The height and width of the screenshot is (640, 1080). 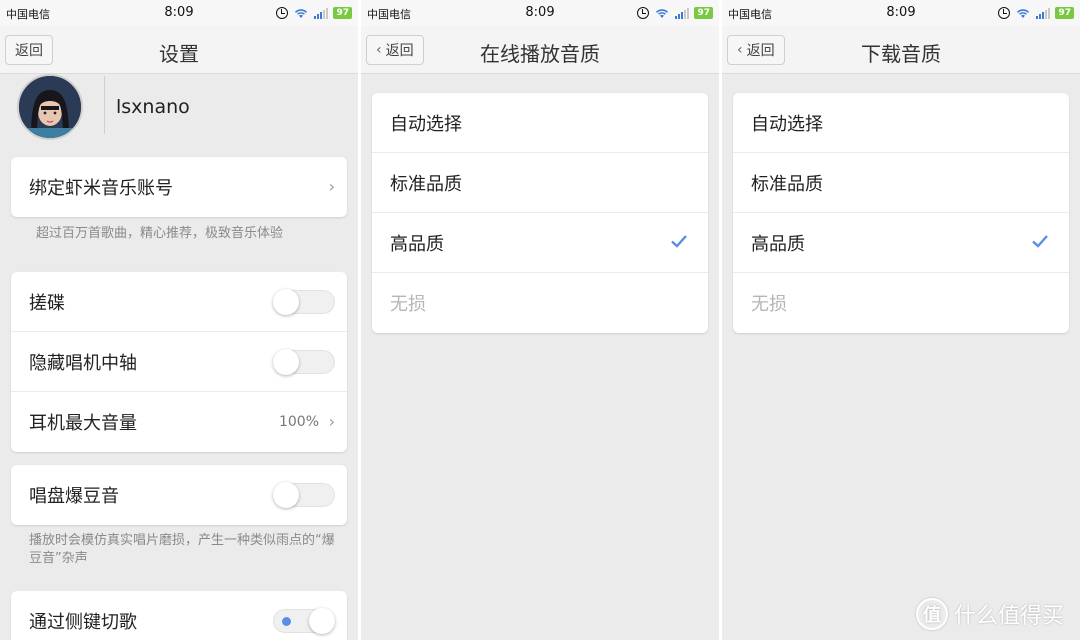 What do you see at coordinates (74, 496) in the screenshot?
I see `crackle-label: 唱盘爆豆音` at bounding box center [74, 496].